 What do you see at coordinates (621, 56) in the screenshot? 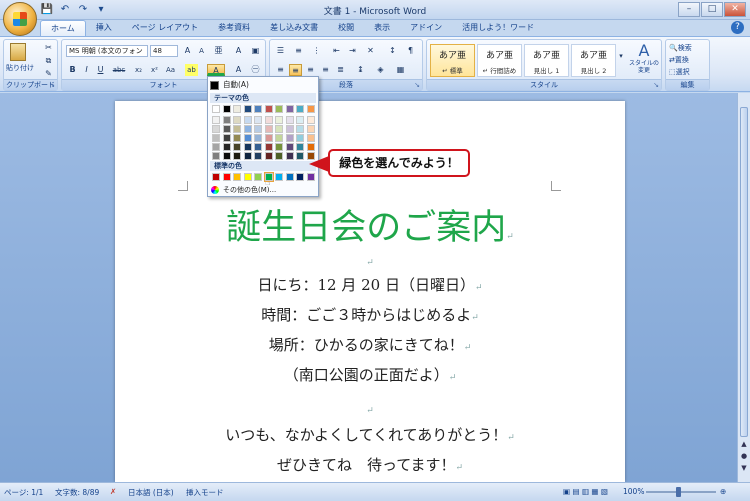
I see `styles-more-icon: ▾` at bounding box center [621, 56].